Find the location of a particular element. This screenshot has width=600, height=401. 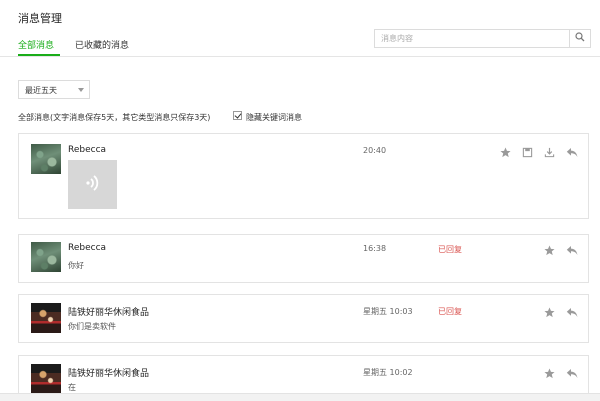

save-icon is located at coordinates (527, 152).